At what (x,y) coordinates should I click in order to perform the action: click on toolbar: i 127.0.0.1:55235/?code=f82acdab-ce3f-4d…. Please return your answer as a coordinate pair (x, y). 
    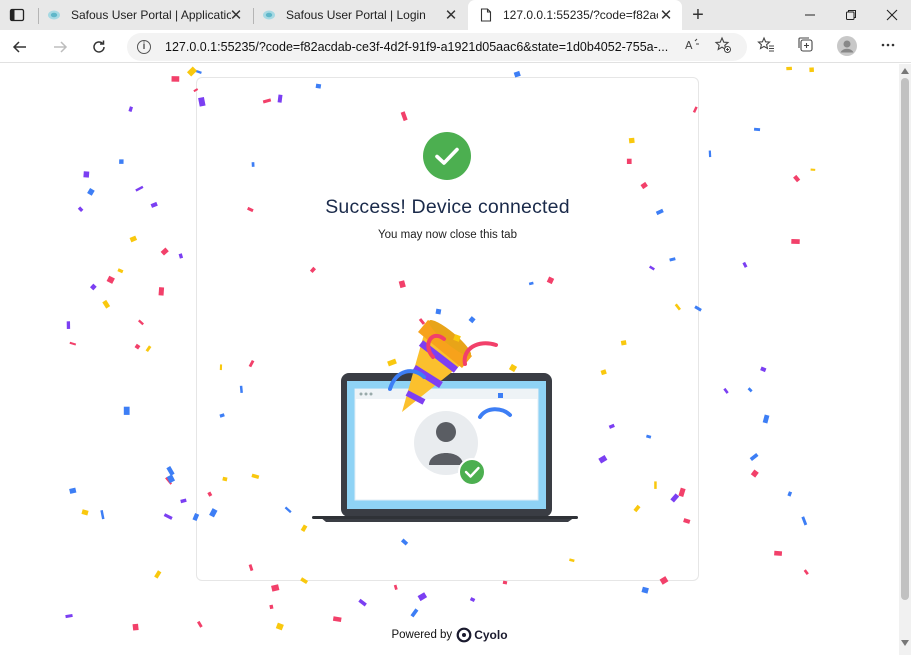
    Looking at the image, I should click on (455, 46).